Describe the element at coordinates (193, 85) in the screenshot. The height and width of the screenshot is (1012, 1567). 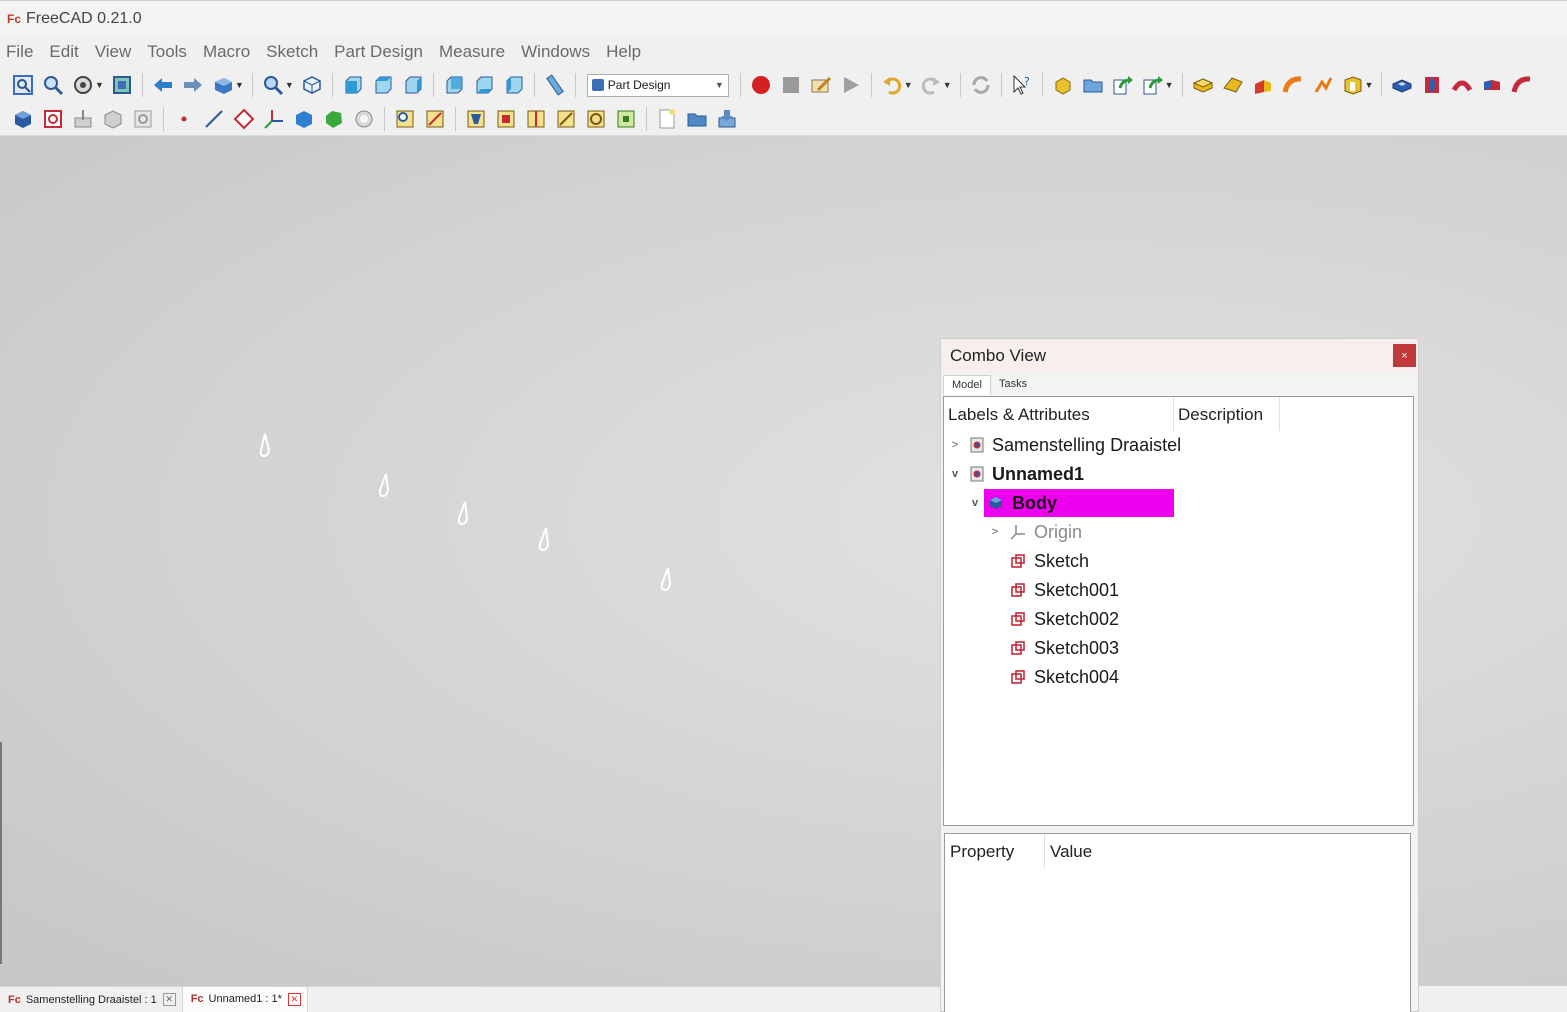
I see `forward-arrow-icon` at that location.